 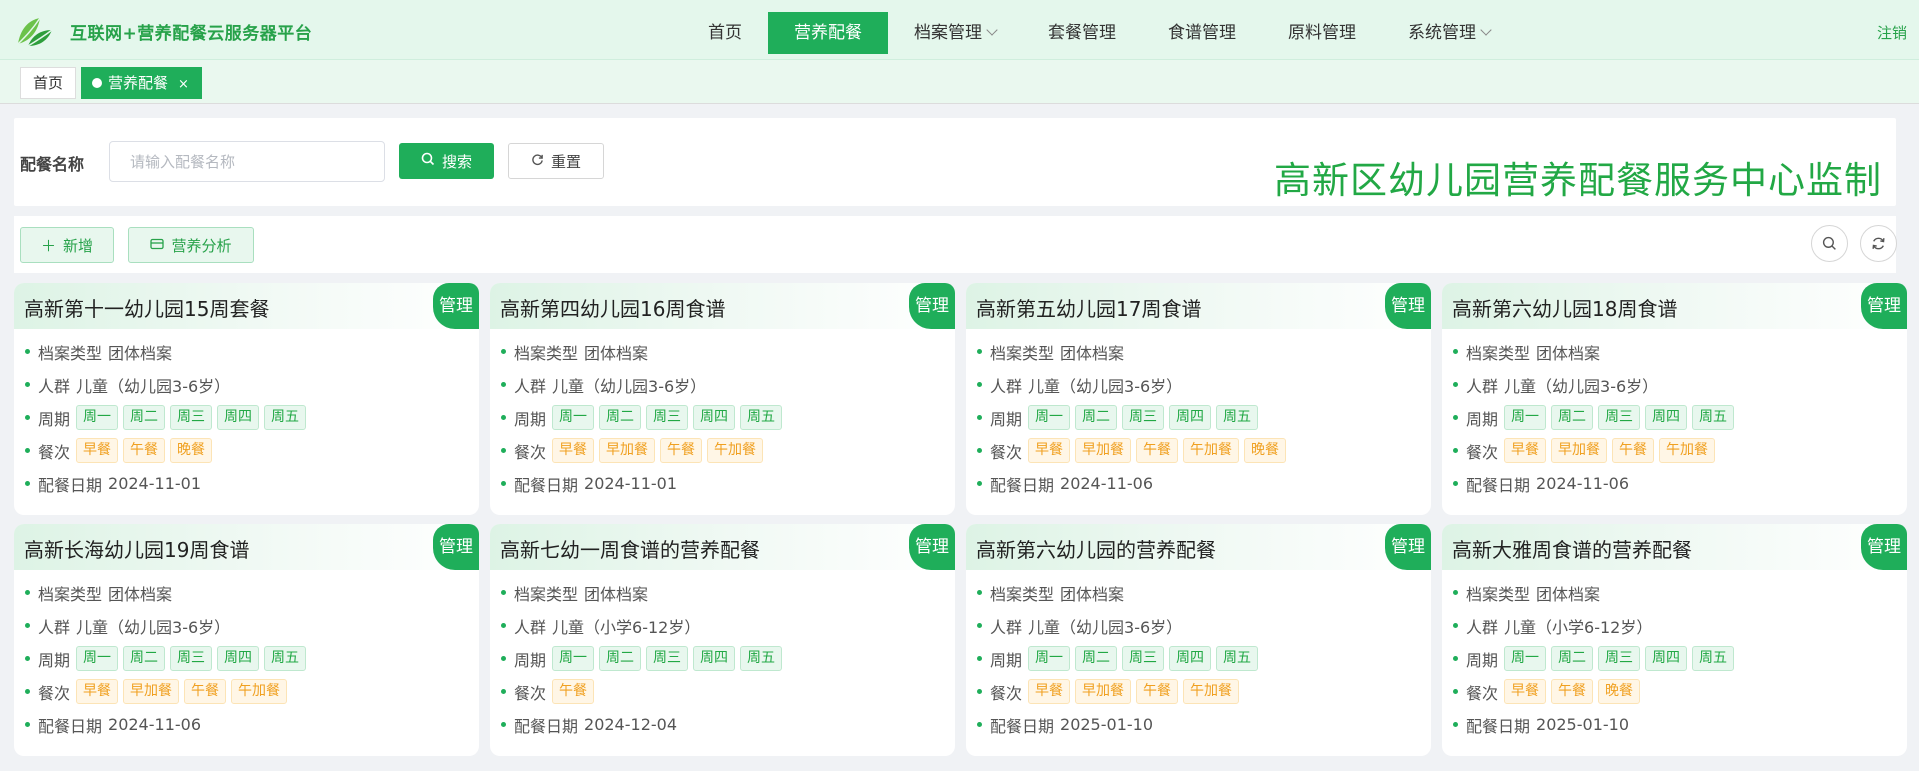 What do you see at coordinates (183, 84) in the screenshot?
I see `close-icon: ×` at bounding box center [183, 84].